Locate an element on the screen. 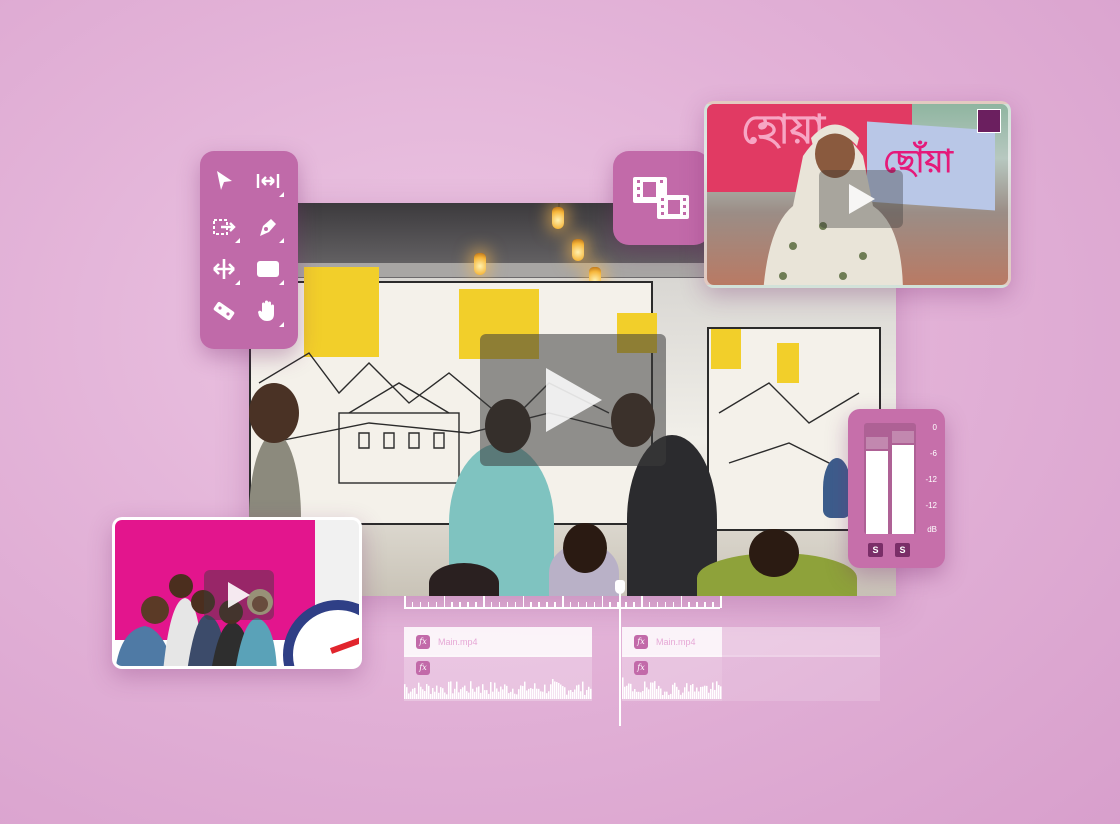  media-import-button is located at coordinates (661, 198).